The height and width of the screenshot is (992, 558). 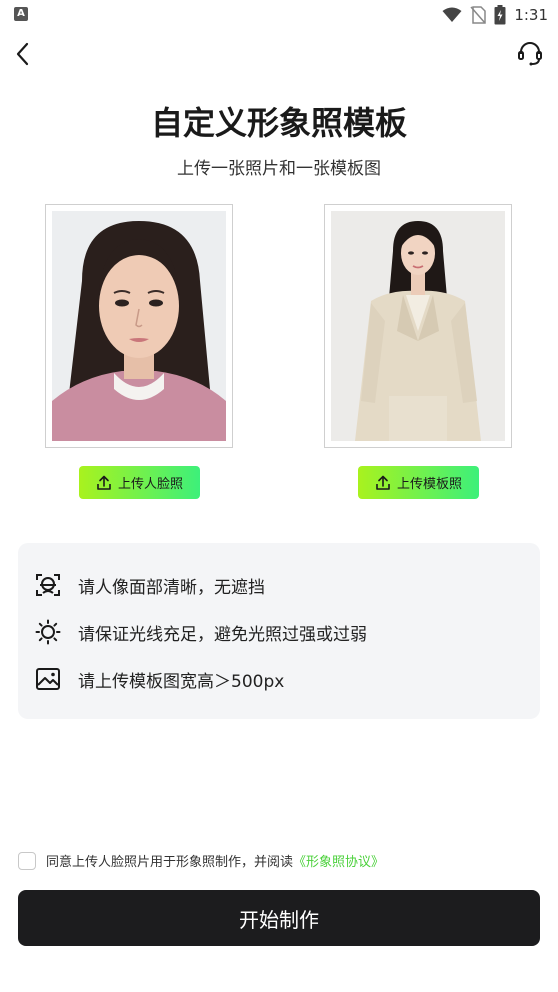 I want to click on agreement-checkbox, so click(x=27, y=860).